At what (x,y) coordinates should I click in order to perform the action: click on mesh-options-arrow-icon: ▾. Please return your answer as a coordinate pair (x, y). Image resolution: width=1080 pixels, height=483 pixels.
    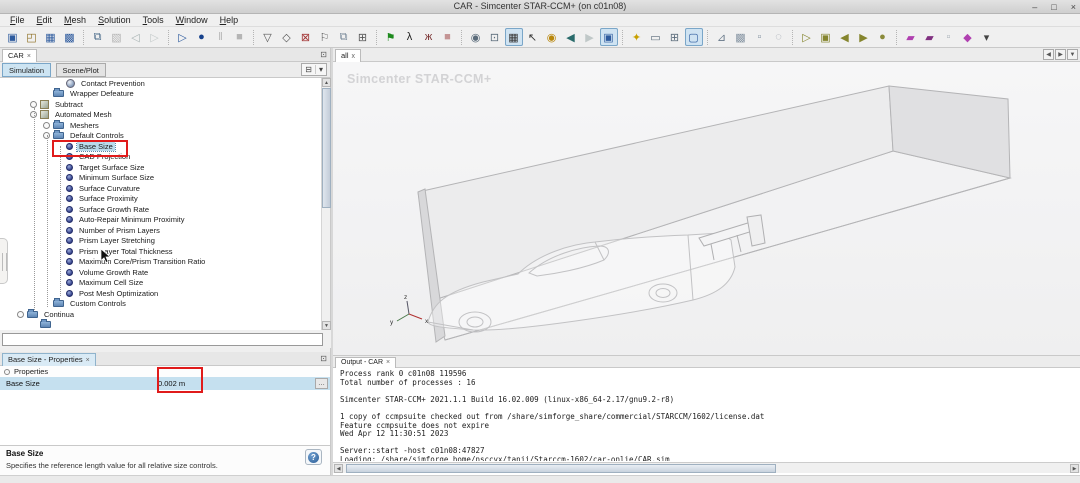
    Looking at the image, I should click on (987, 37).